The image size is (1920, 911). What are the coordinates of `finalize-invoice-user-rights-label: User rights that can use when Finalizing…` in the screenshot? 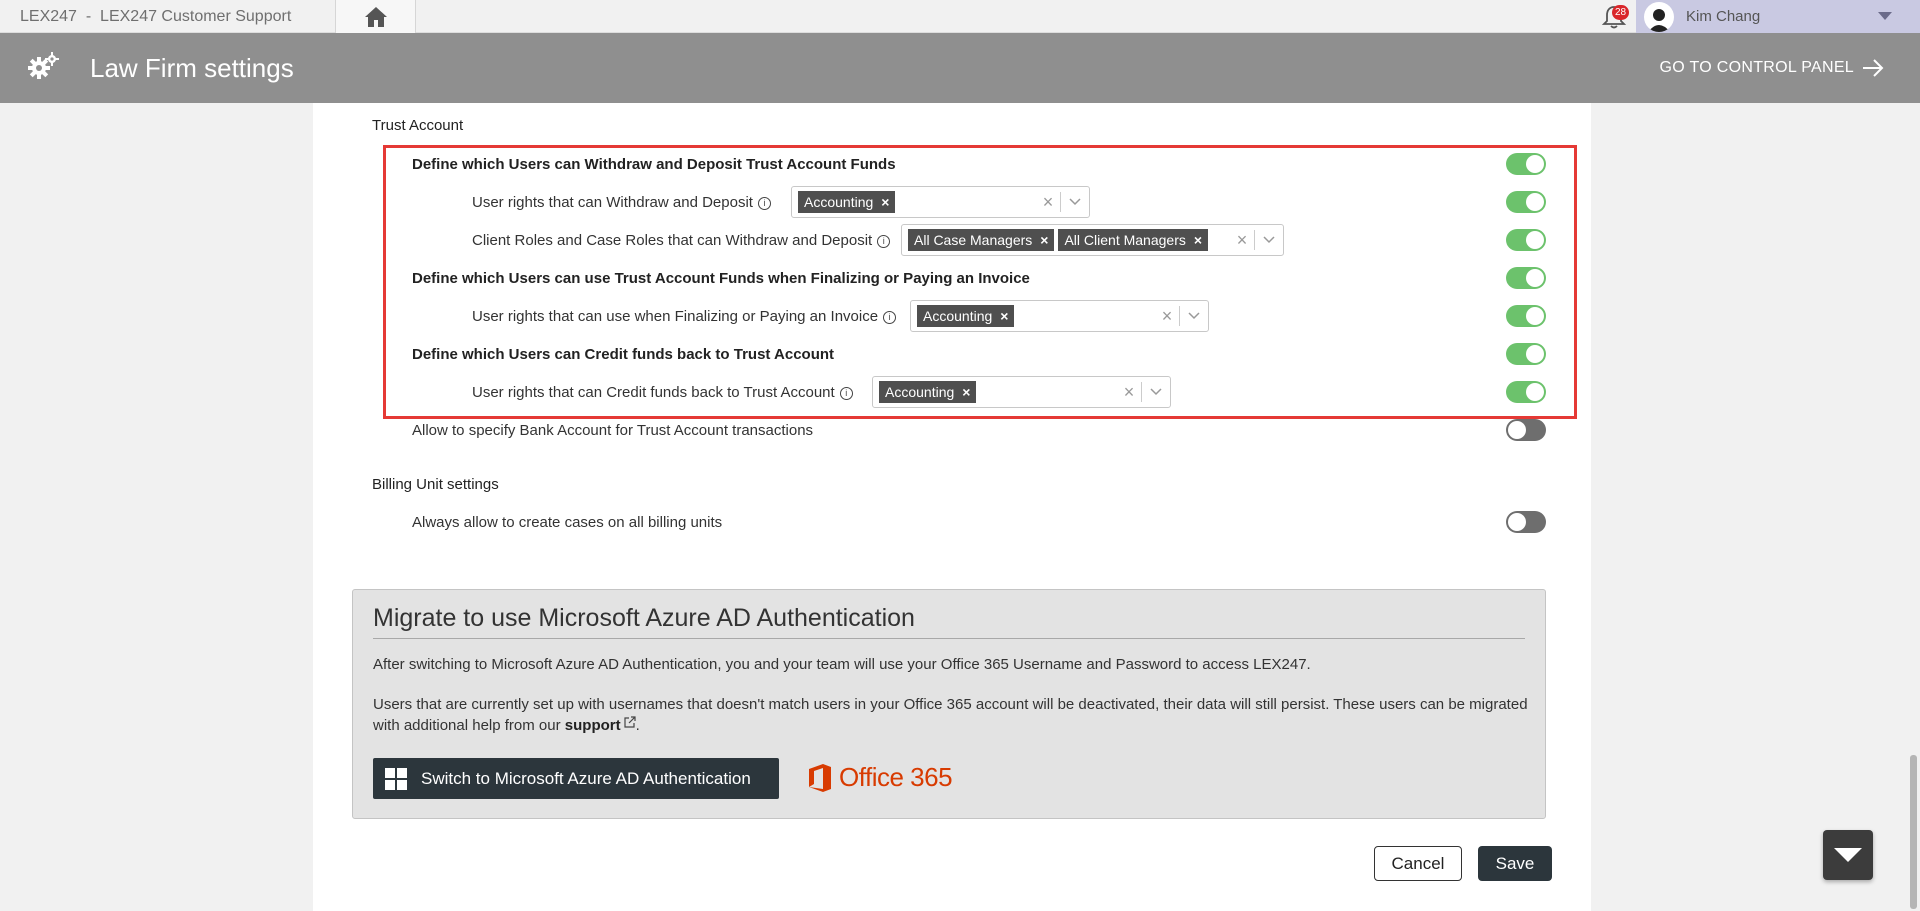 It's located at (684, 316).